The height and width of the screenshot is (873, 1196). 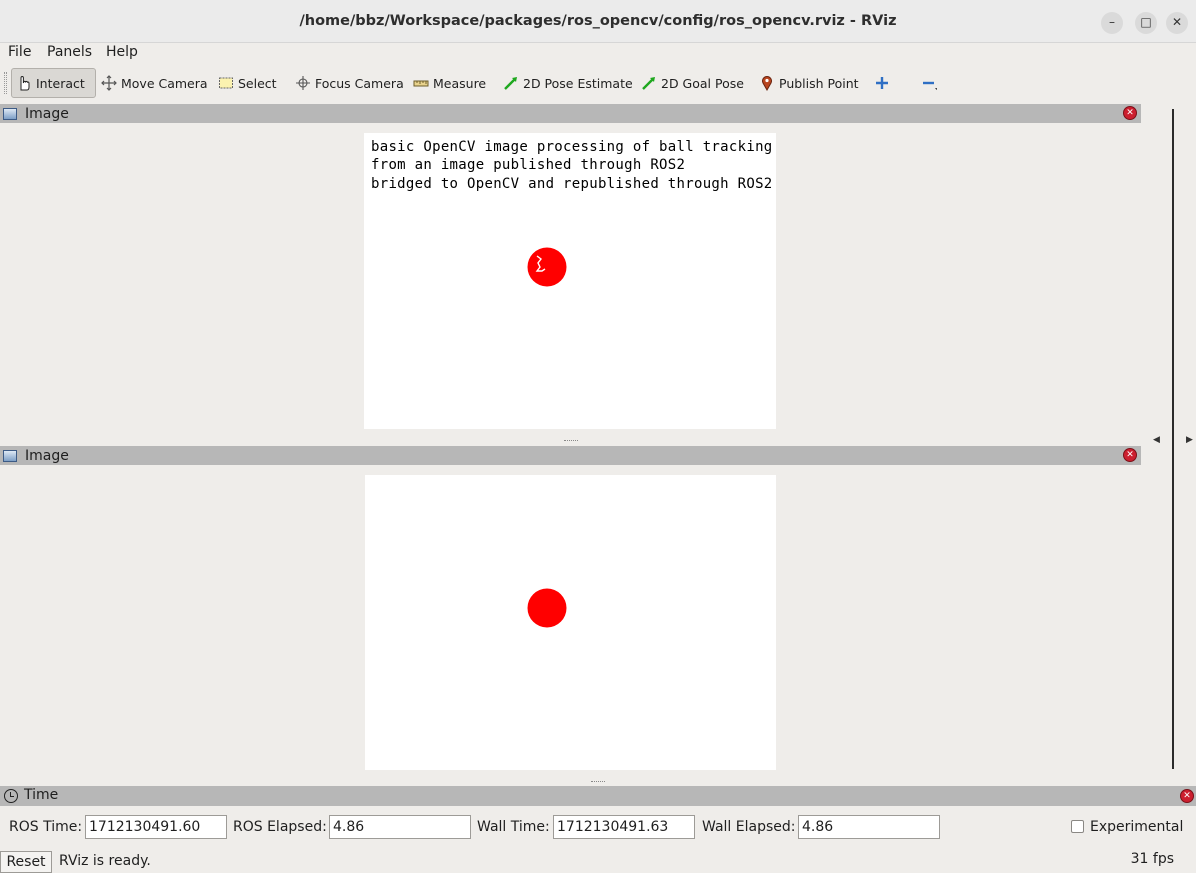 What do you see at coordinates (1189, 440) in the screenshot?
I see `collapse-right-icon: ▶` at bounding box center [1189, 440].